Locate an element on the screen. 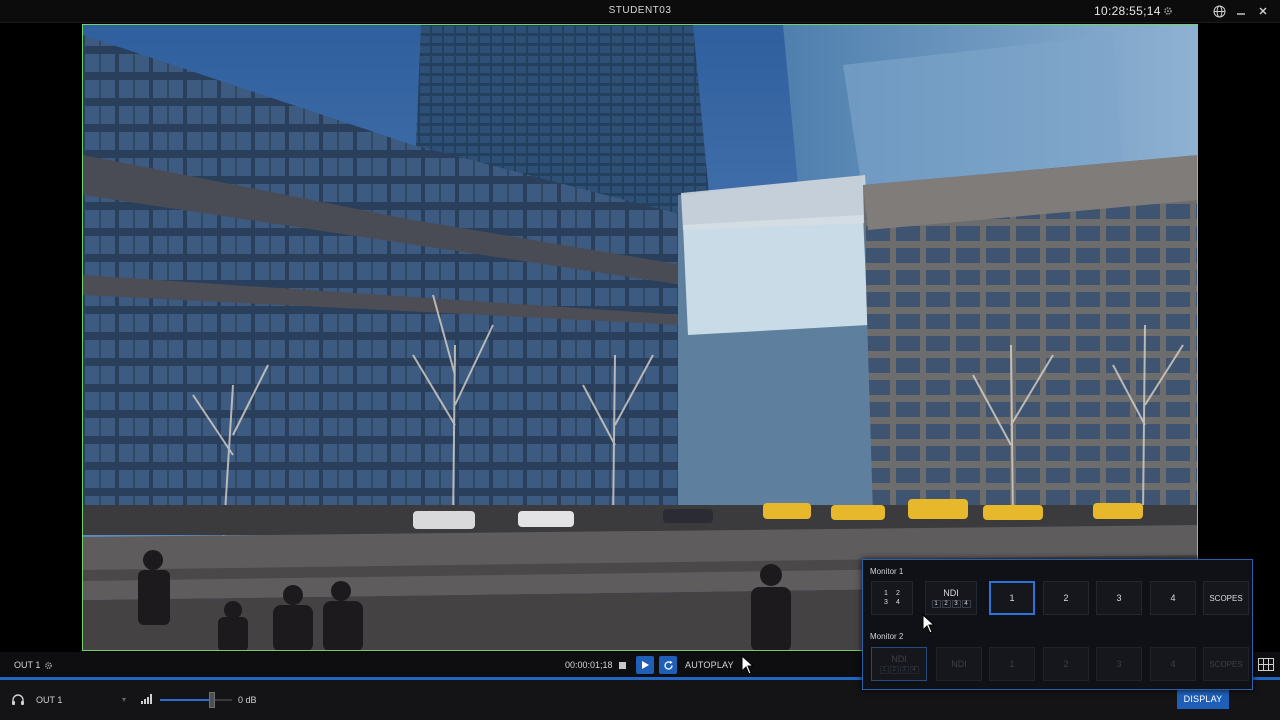  output-label: OUT 1 is located at coordinates (27, 665).